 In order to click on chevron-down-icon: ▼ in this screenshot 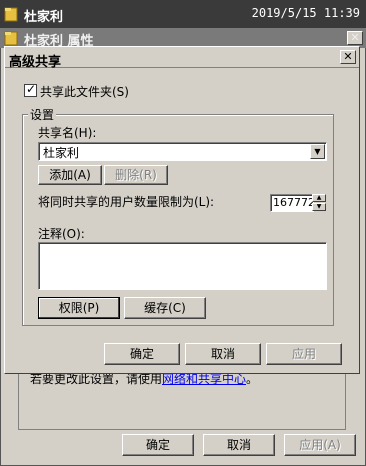, I will do `click(317, 151)`.